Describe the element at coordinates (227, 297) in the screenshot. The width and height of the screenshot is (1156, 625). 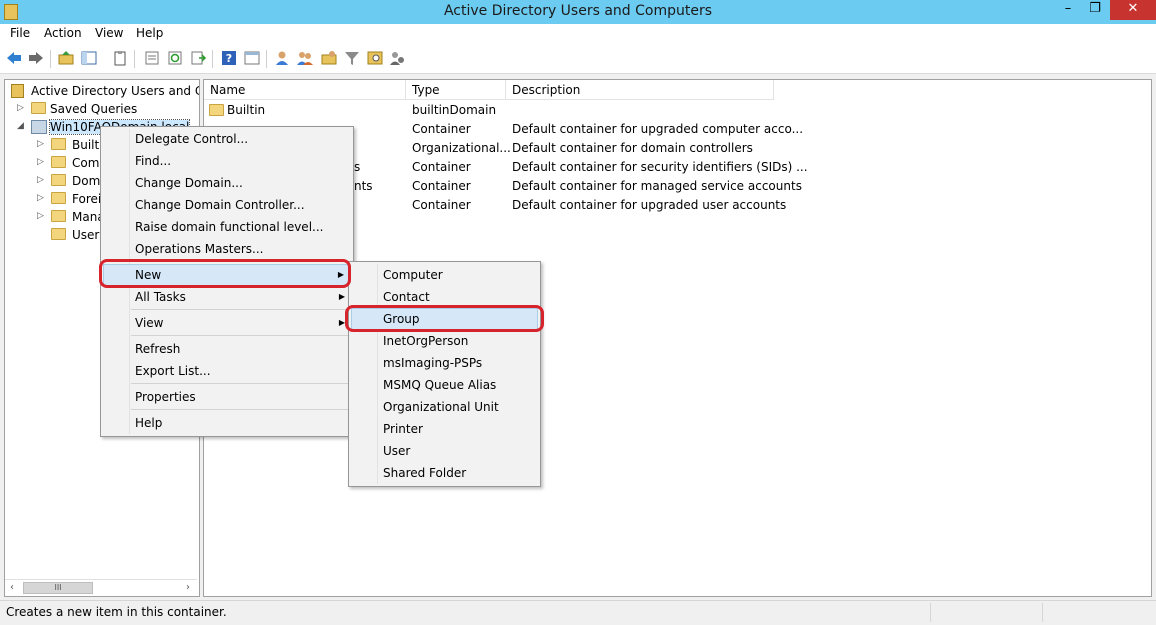
I see `menu-item-all-tasks: All Tasks ▶` at that location.